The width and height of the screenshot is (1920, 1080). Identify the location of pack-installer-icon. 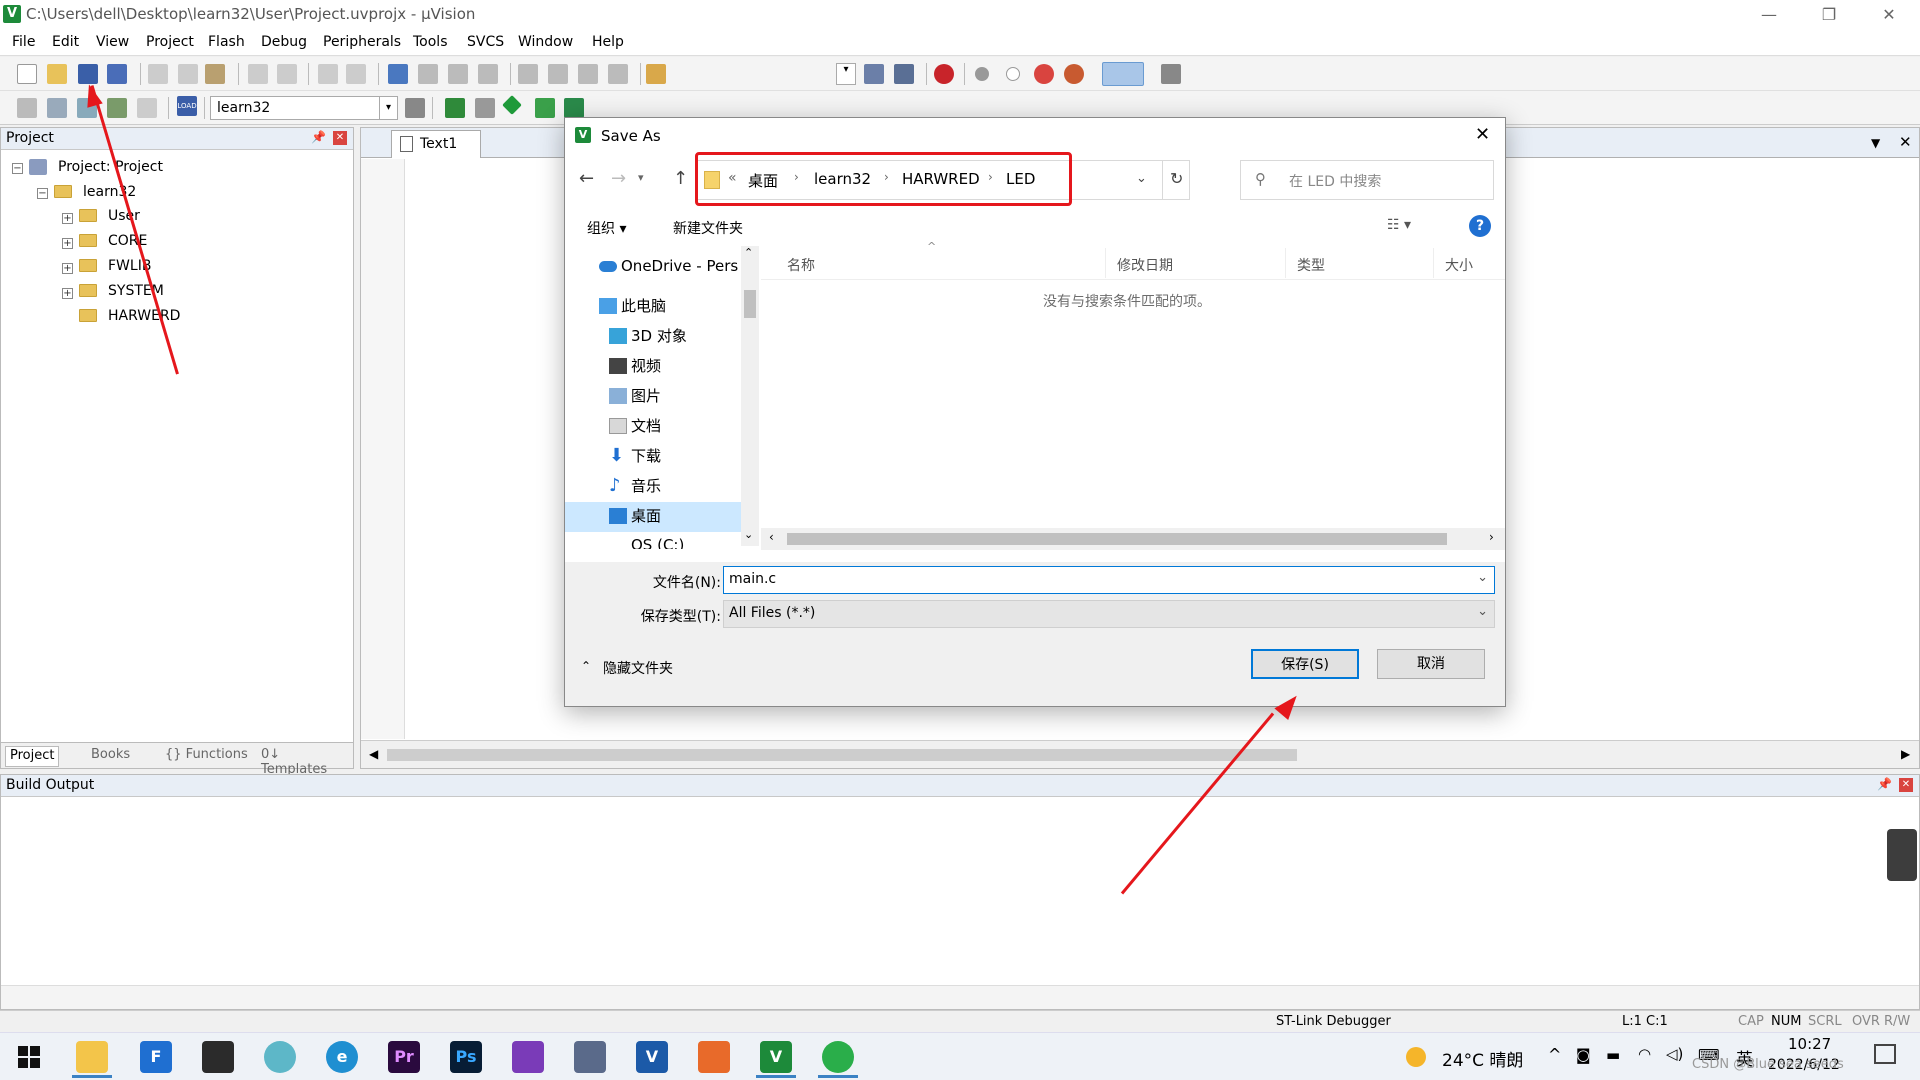
(512, 105).